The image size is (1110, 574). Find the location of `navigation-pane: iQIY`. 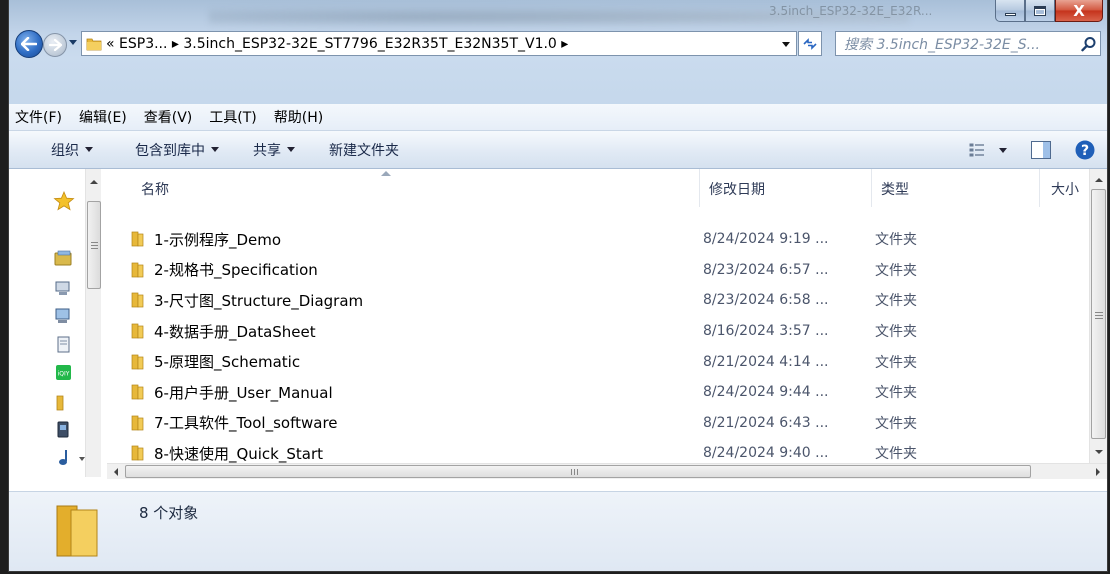

navigation-pane: iQIY is located at coordinates (56, 323).